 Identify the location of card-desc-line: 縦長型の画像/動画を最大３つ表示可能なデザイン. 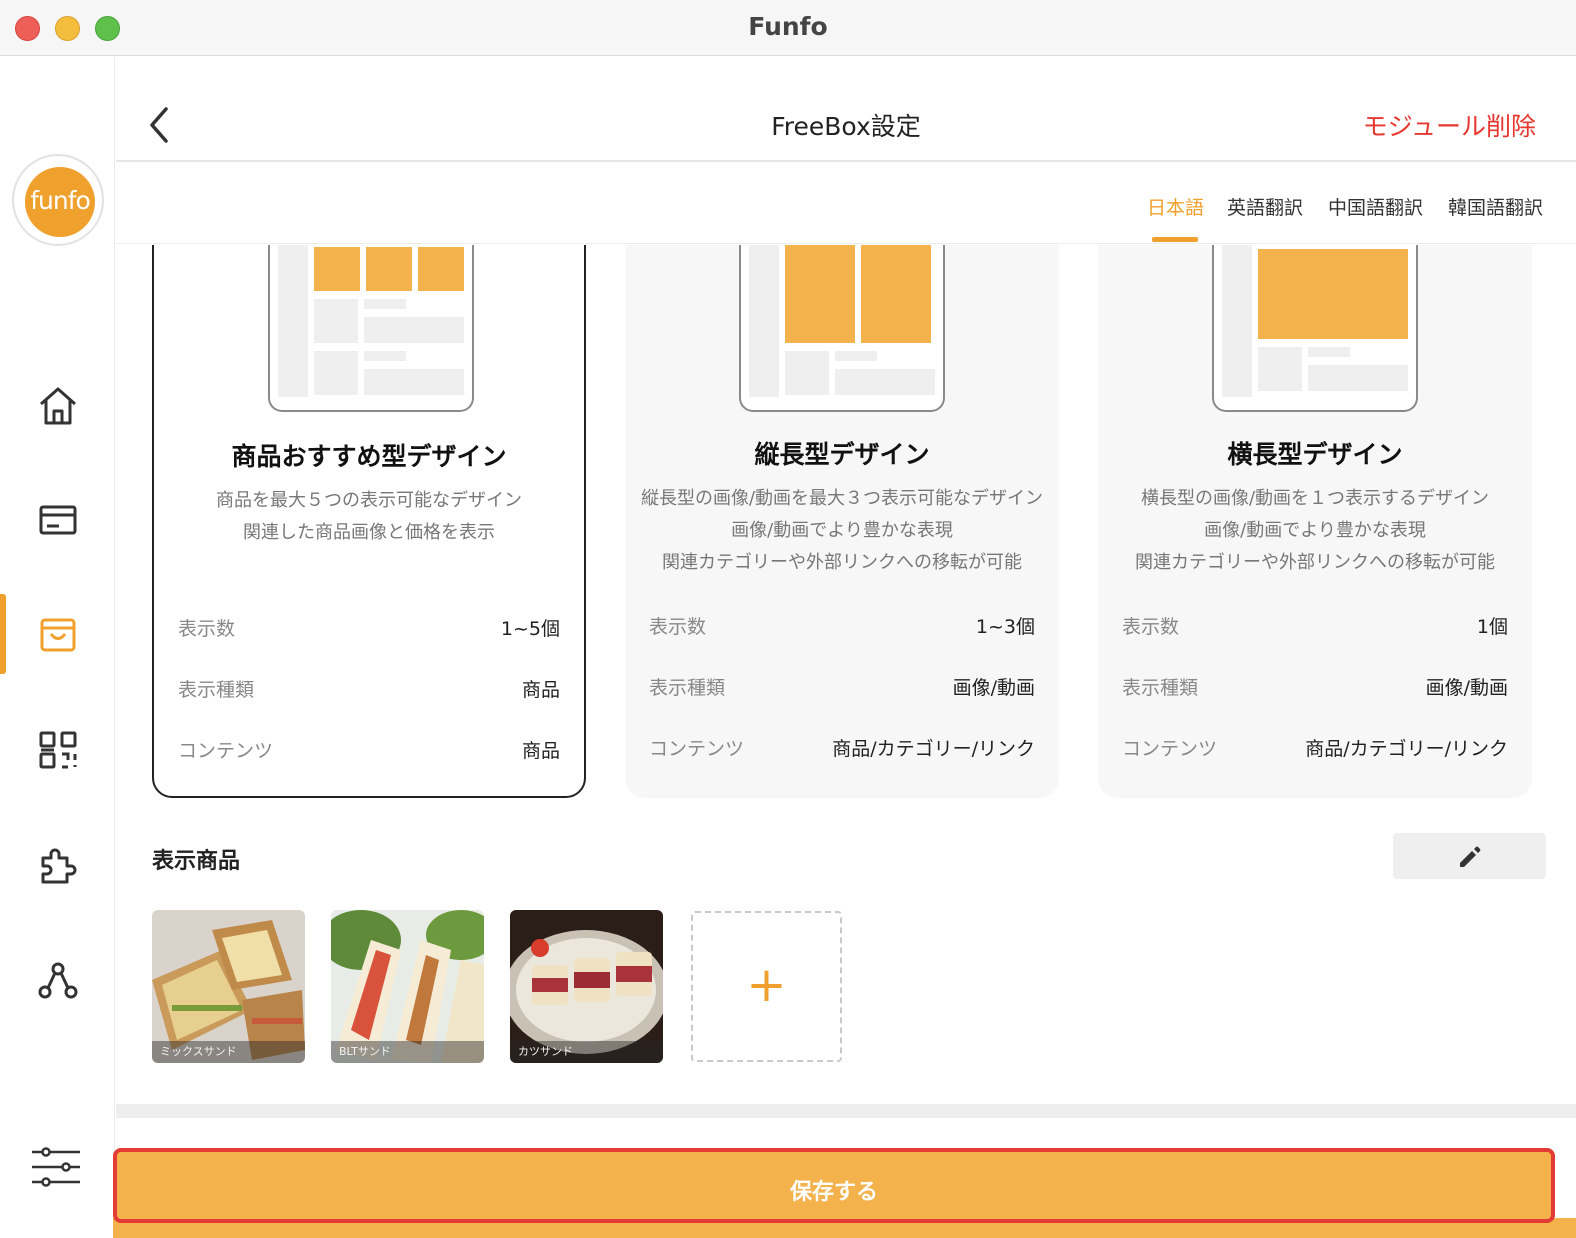
(842, 498).